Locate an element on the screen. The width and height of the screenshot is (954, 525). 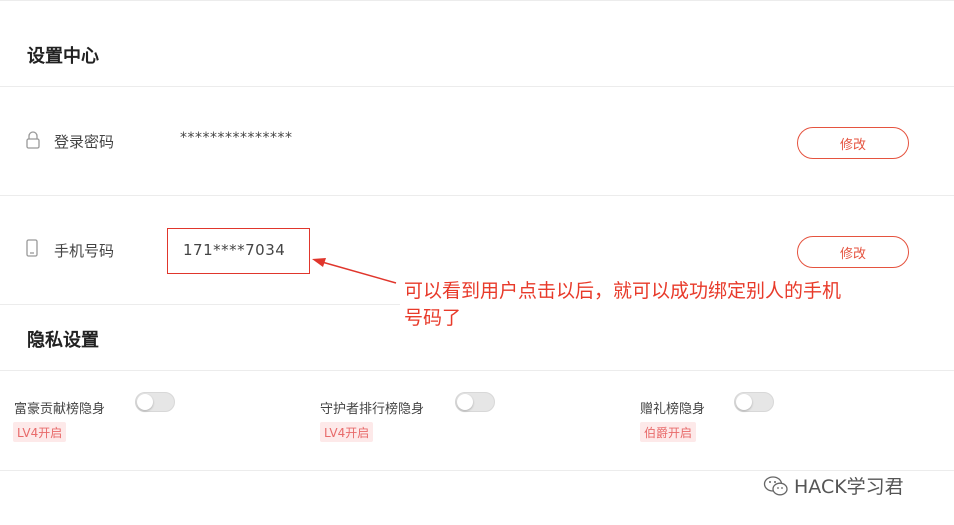
phone-value: 171****7034 is located at coordinates (234, 250).